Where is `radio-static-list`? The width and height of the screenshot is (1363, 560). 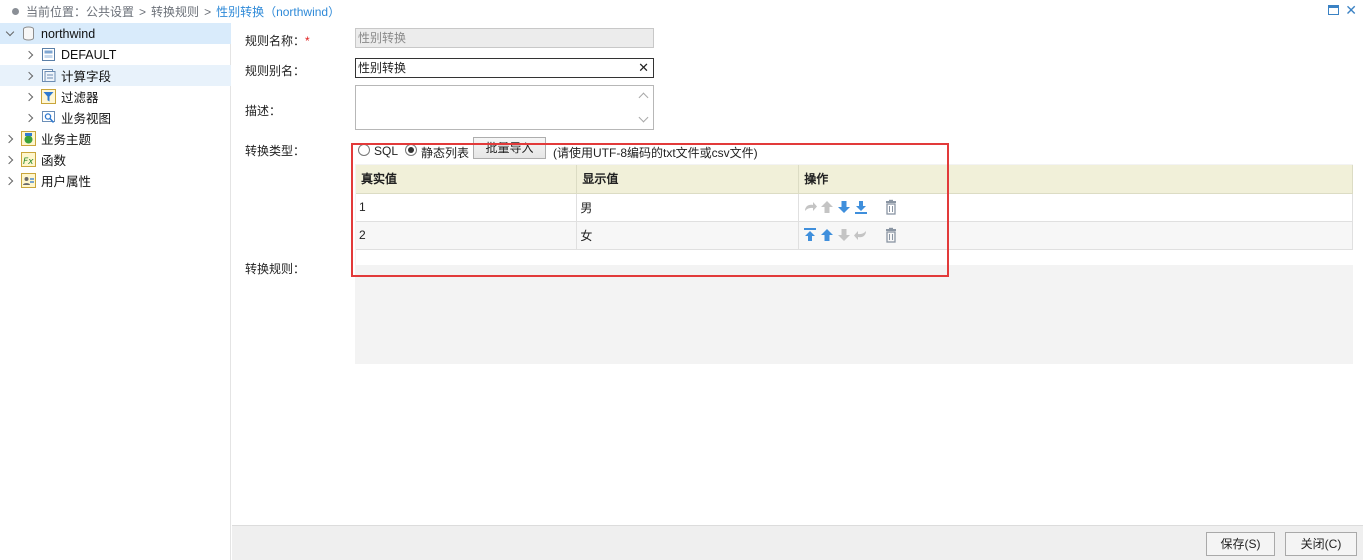
radio-static-list is located at coordinates (411, 150).